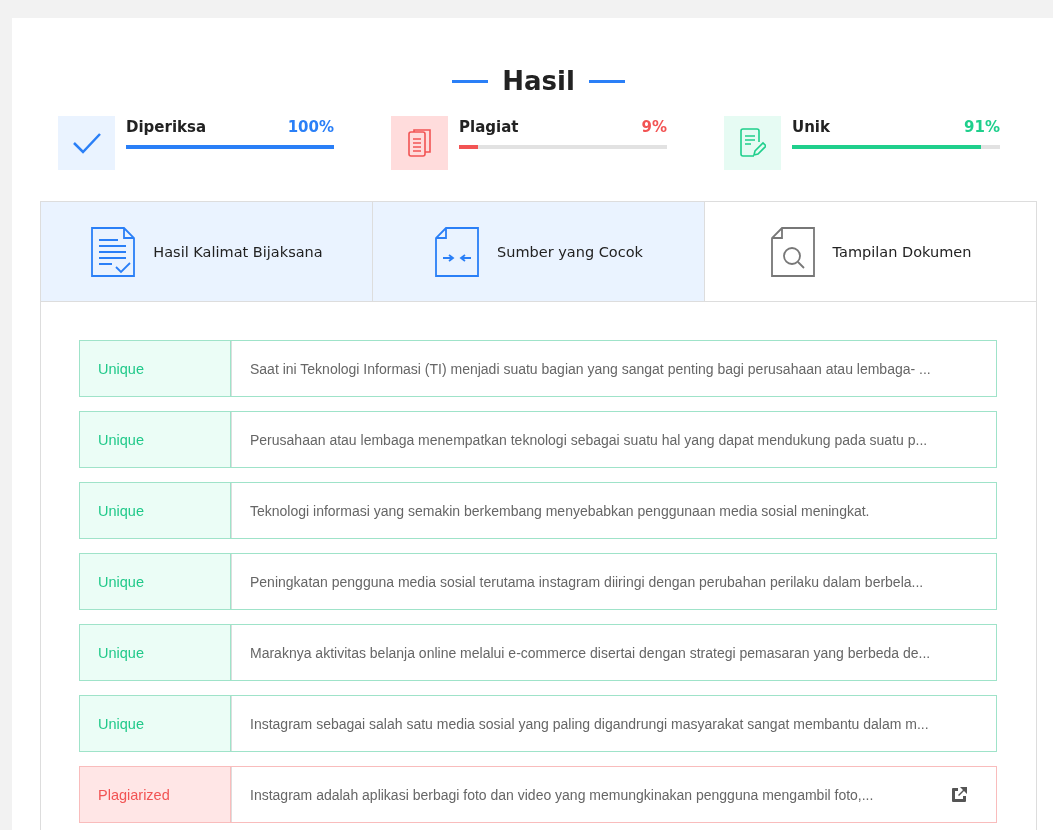 The height and width of the screenshot is (830, 1053). What do you see at coordinates (538, 81) in the screenshot?
I see `section-title: Hasil` at bounding box center [538, 81].